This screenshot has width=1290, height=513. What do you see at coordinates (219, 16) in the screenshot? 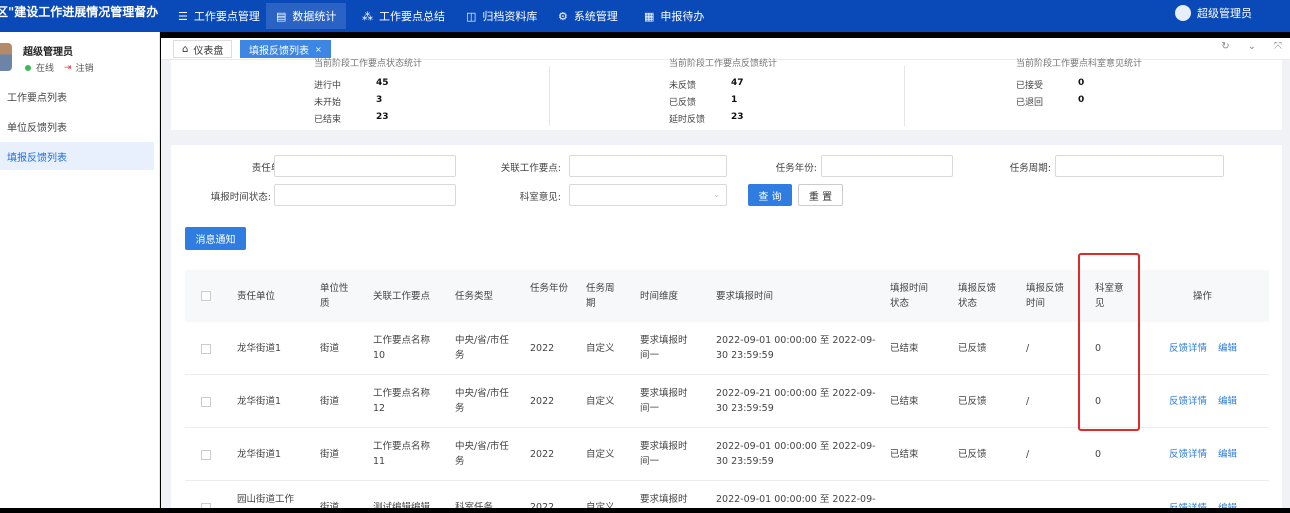
I see `nav-keypoint-management: ☰ 工作要点管理` at bounding box center [219, 16].